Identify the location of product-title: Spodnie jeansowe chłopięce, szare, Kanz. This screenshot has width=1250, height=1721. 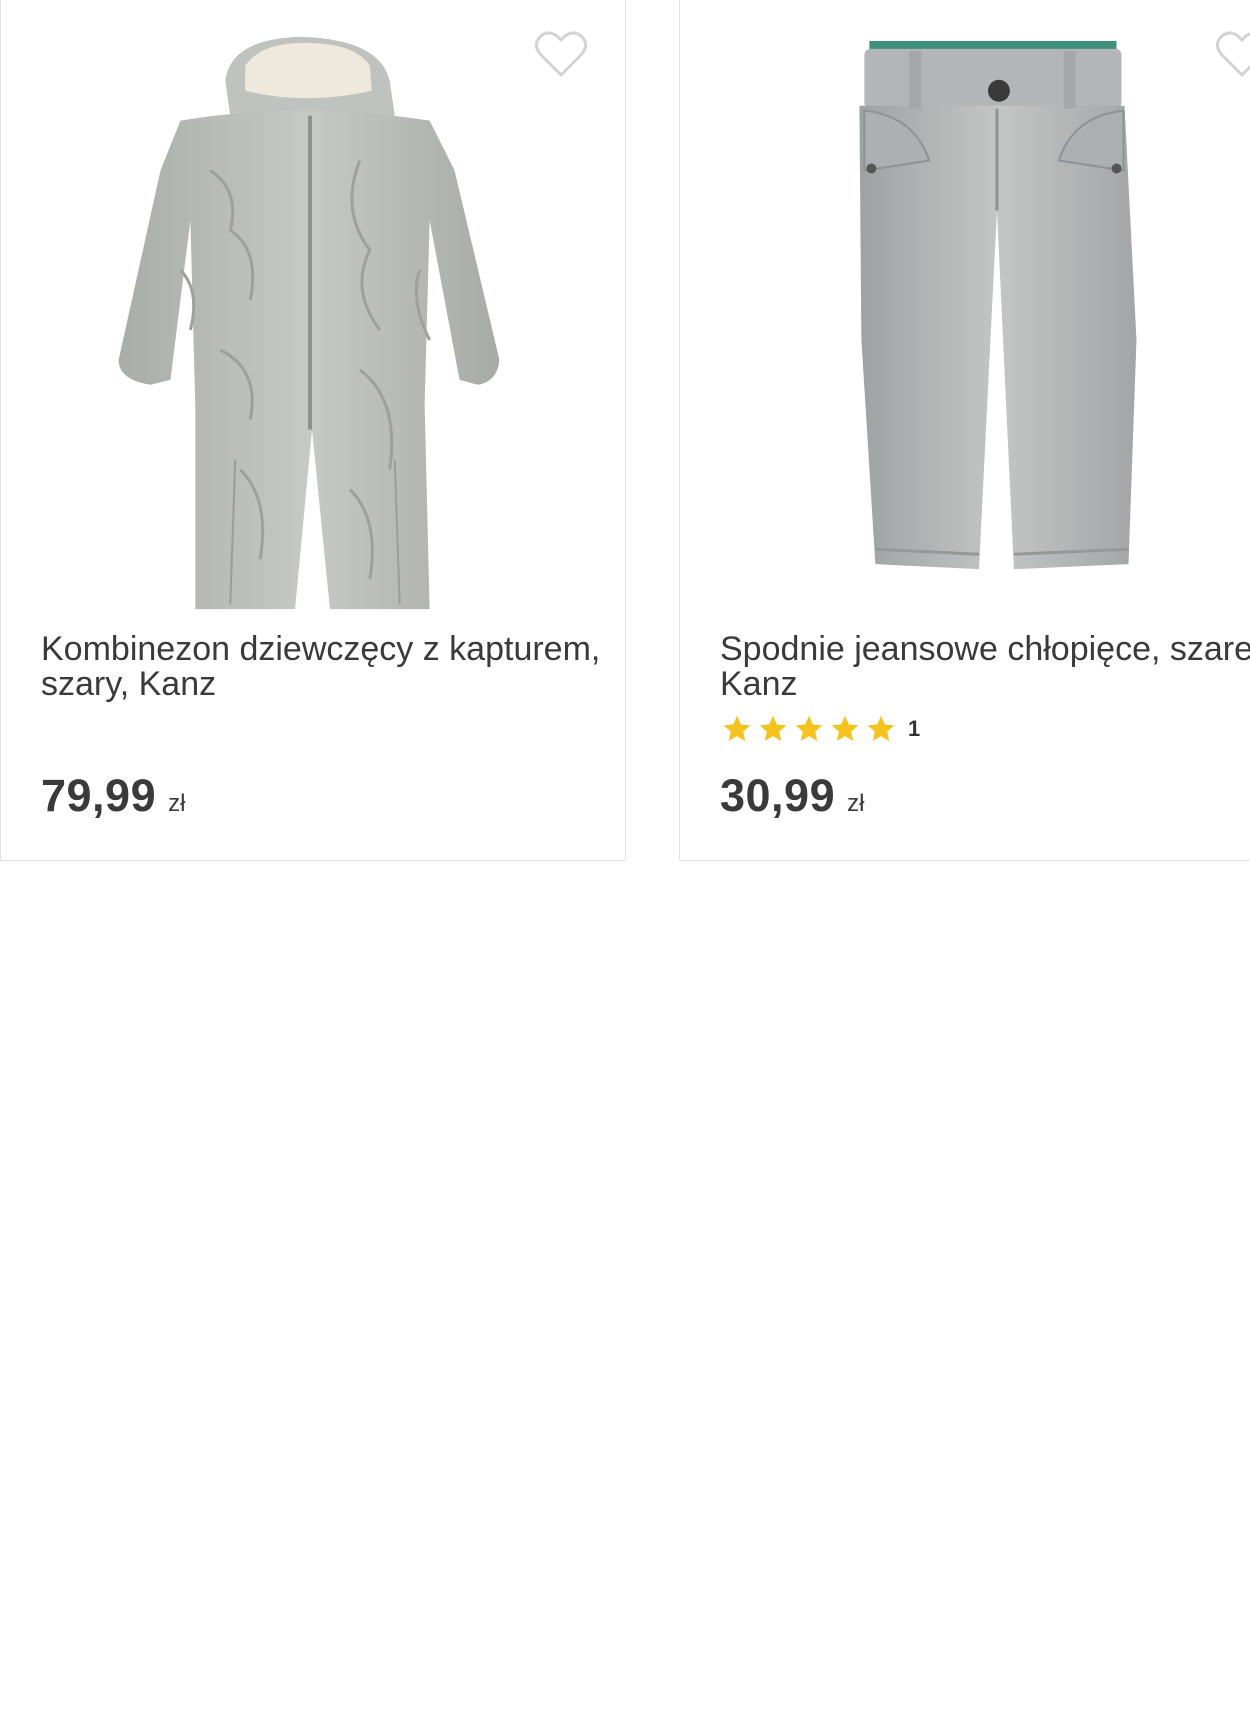
(985, 667).